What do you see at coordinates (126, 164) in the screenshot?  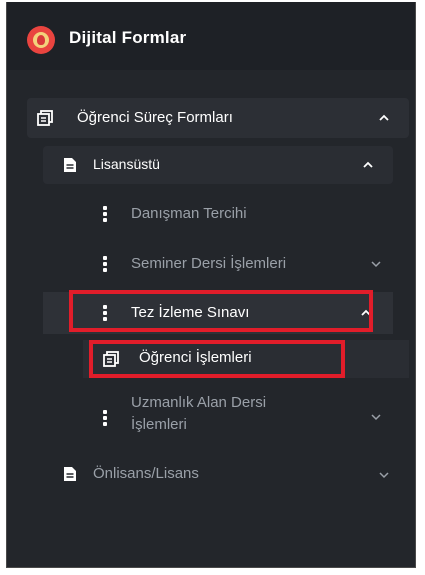 I see `sidebar-item-label: Lisansüstü` at bounding box center [126, 164].